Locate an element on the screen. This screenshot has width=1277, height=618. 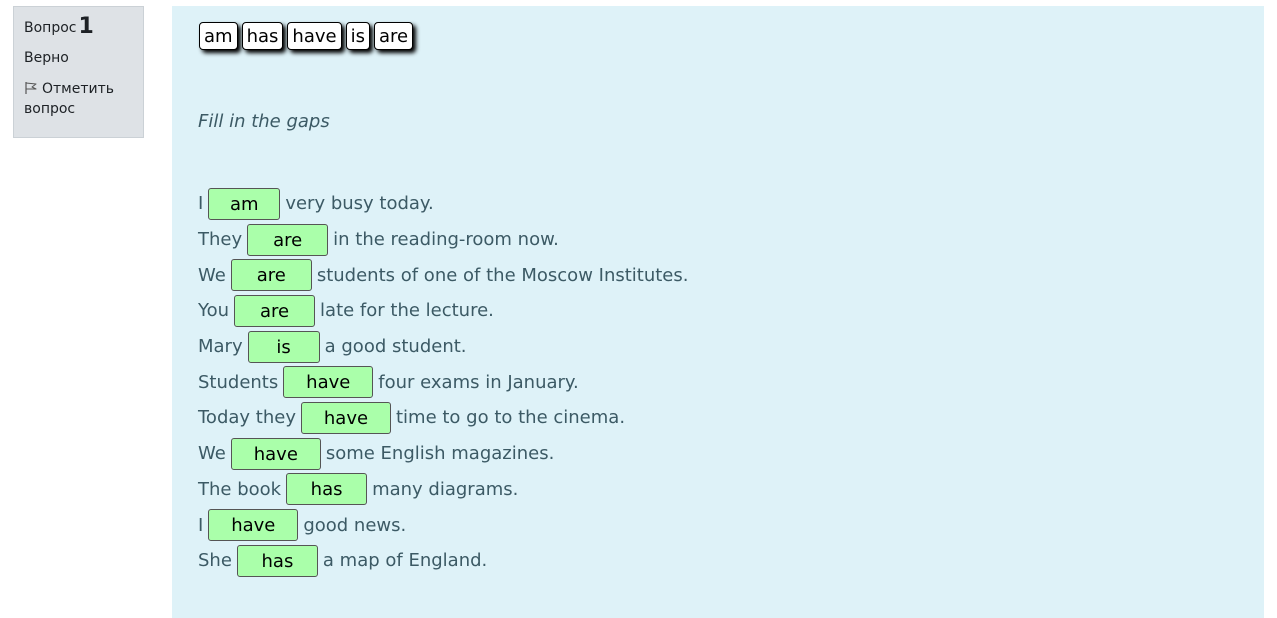
flag-question-link: Отметить вопрос is located at coordinates (78, 99).